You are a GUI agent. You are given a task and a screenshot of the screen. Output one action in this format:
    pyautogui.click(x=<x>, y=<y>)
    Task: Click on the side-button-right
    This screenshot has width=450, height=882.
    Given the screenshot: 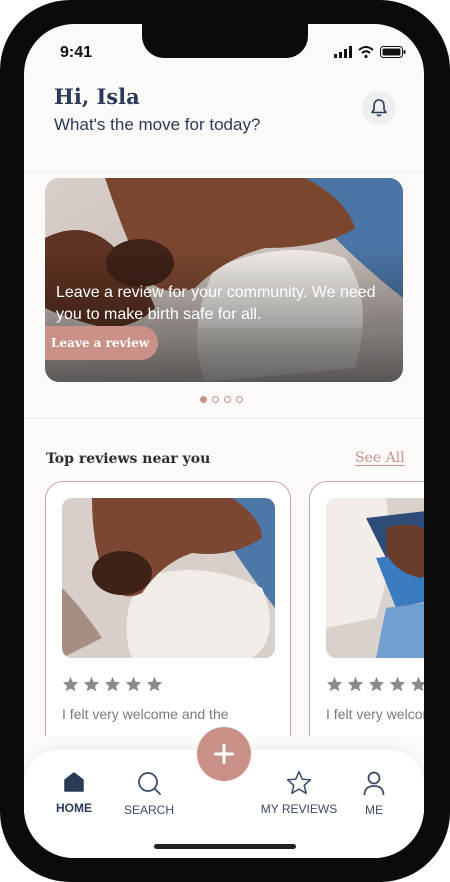 What is the action you would take?
    pyautogui.click(x=448, y=308)
    